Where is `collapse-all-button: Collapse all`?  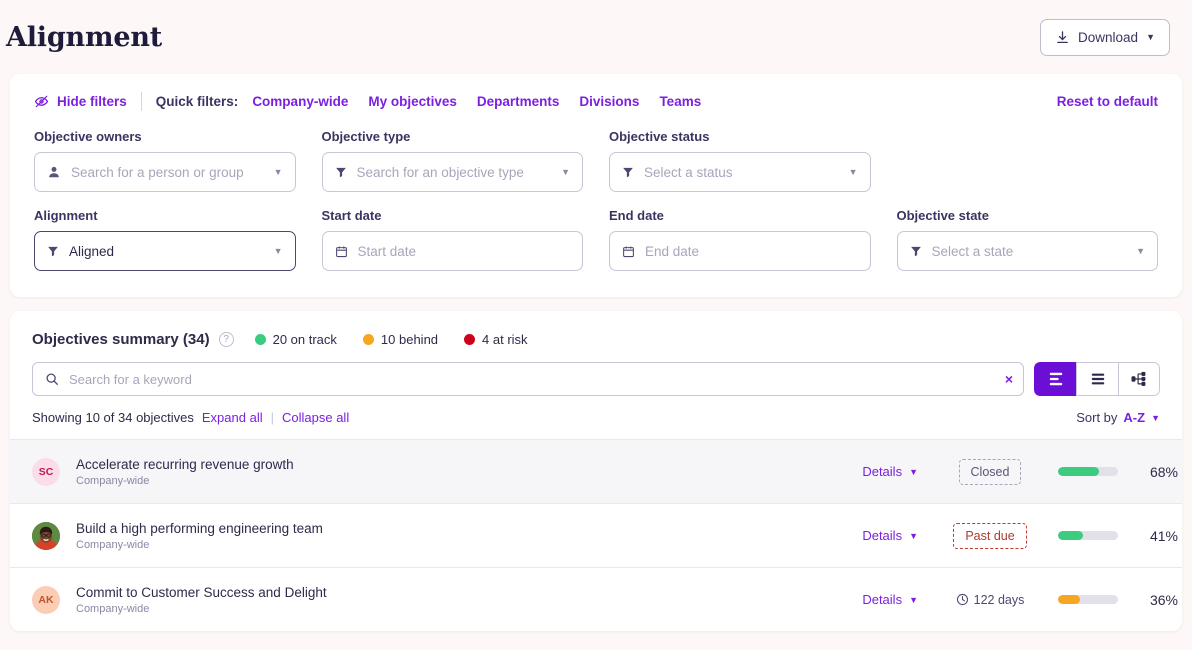
collapse-all-button: Collapse all is located at coordinates (315, 417).